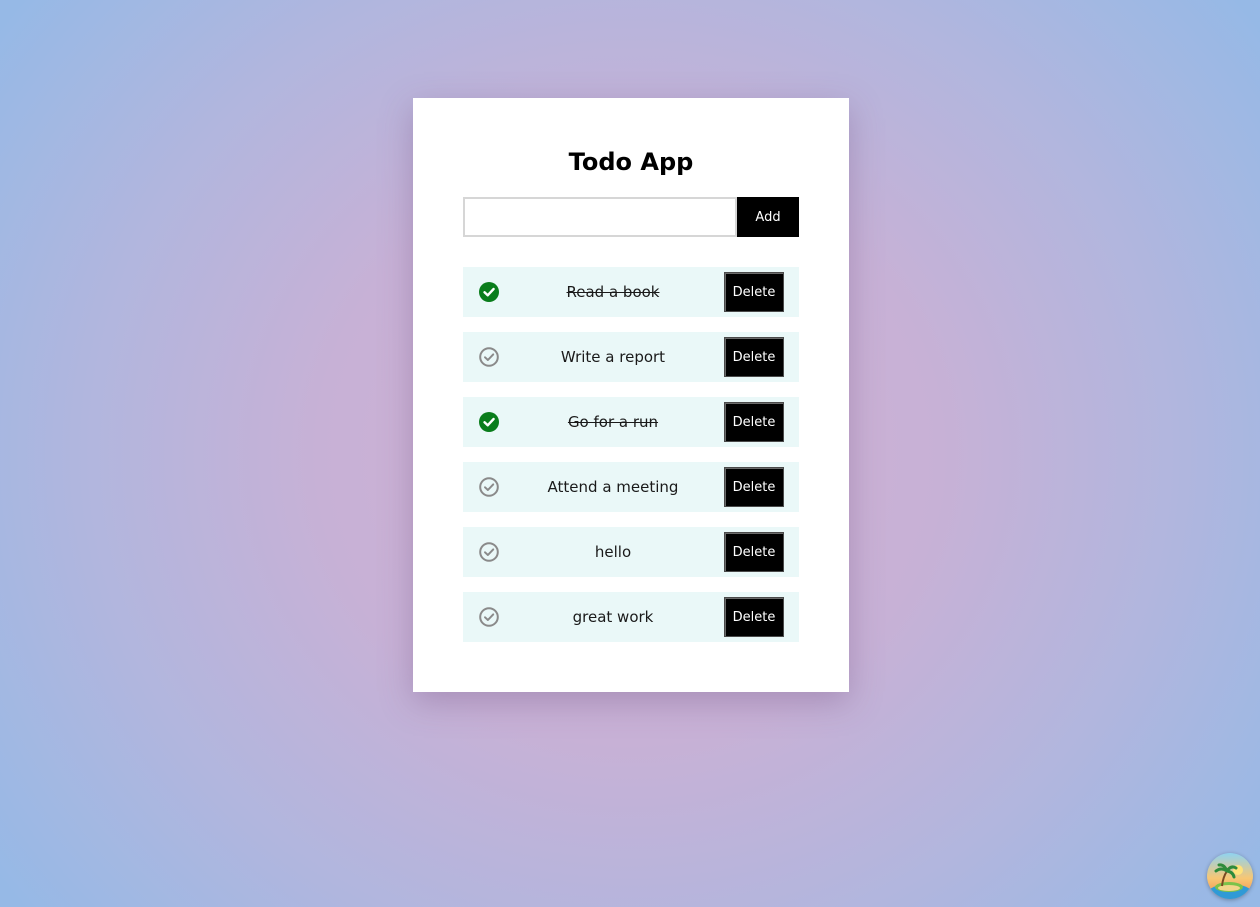  I want to click on add-todo-form: Add, so click(631, 217).